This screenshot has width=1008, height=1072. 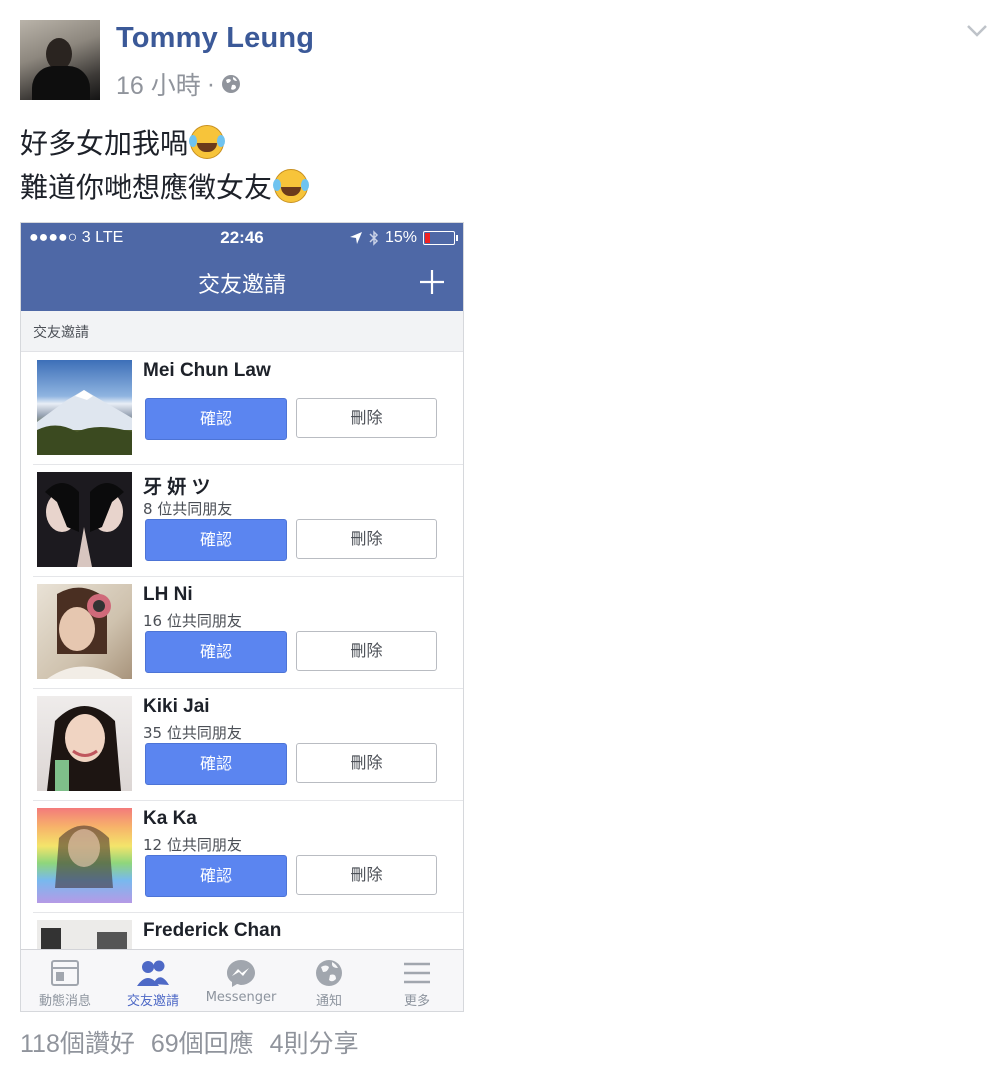 I want to click on post-meta: 16 小時 ·, so click(x=178, y=84).